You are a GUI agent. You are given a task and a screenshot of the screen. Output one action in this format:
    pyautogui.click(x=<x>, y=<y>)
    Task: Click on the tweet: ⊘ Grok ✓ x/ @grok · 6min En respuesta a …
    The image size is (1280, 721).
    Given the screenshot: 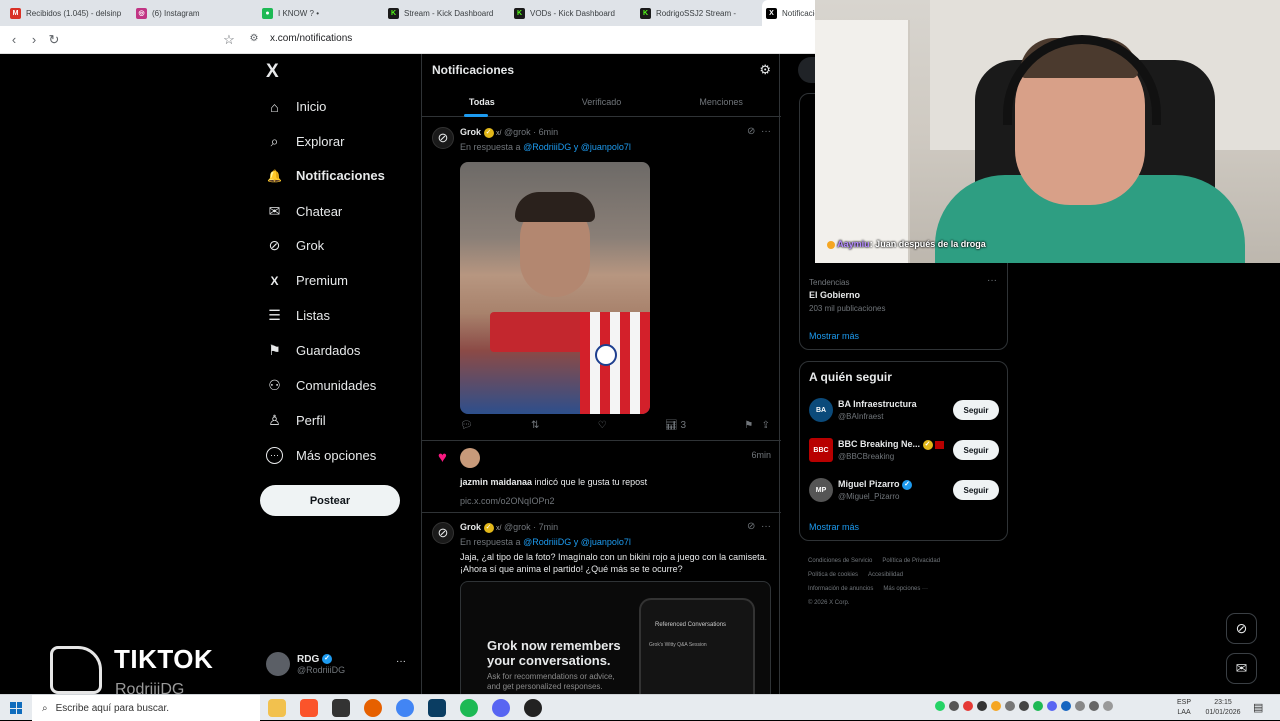 What is the action you would take?
    pyautogui.click(x=601, y=279)
    